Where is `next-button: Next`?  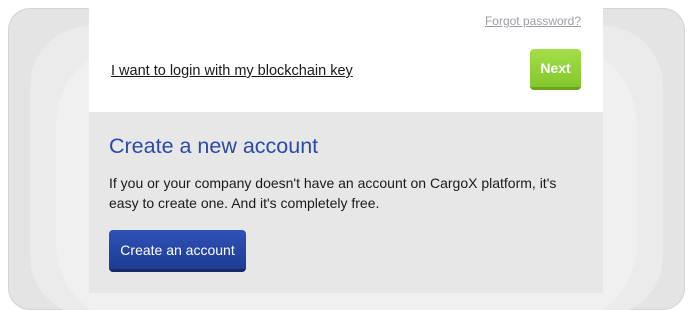 next-button: Next is located at coordinates (555, 69).